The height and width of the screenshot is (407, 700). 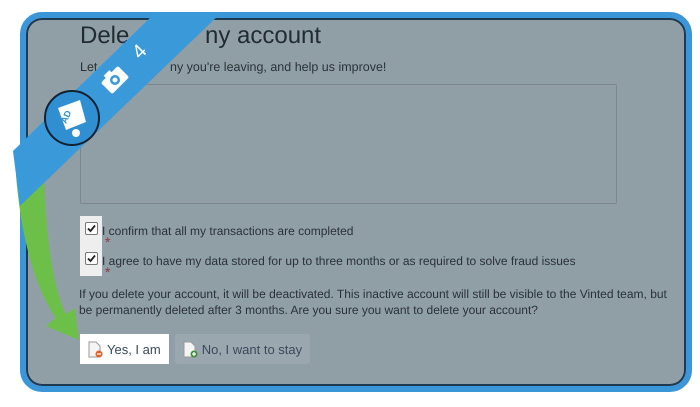 I want to click on cancel-button: No, I want to stay, so click(x=242, y=349).